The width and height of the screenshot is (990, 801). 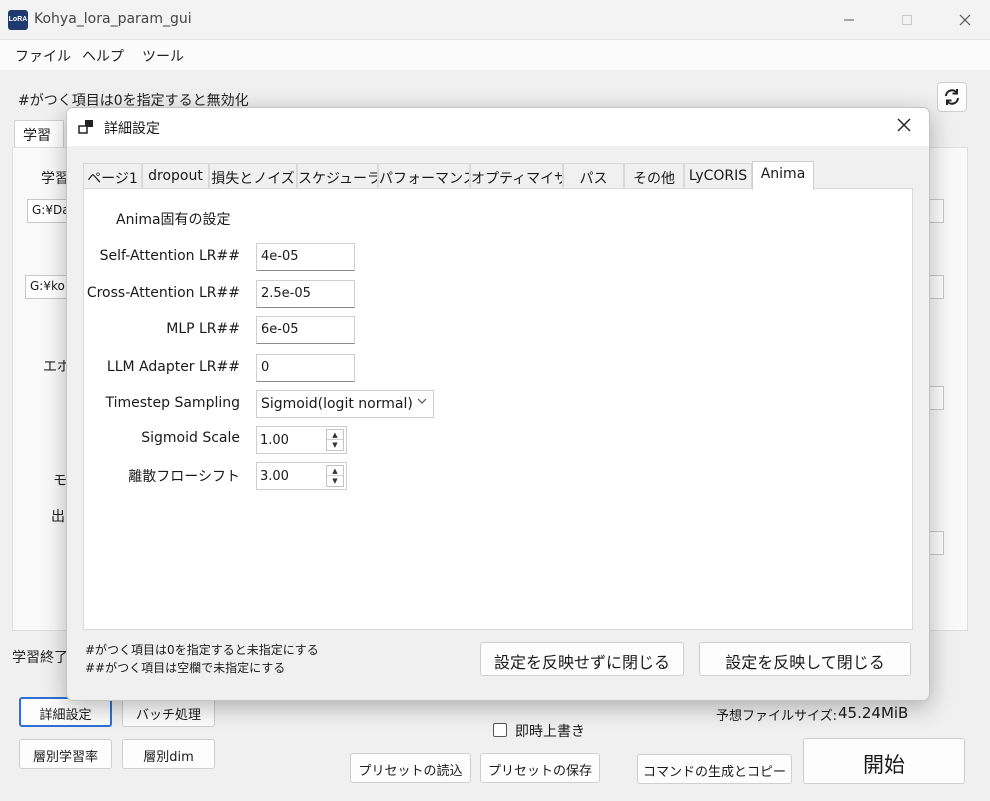 I want to click on refresh-icon, so click(x=952, y=97).